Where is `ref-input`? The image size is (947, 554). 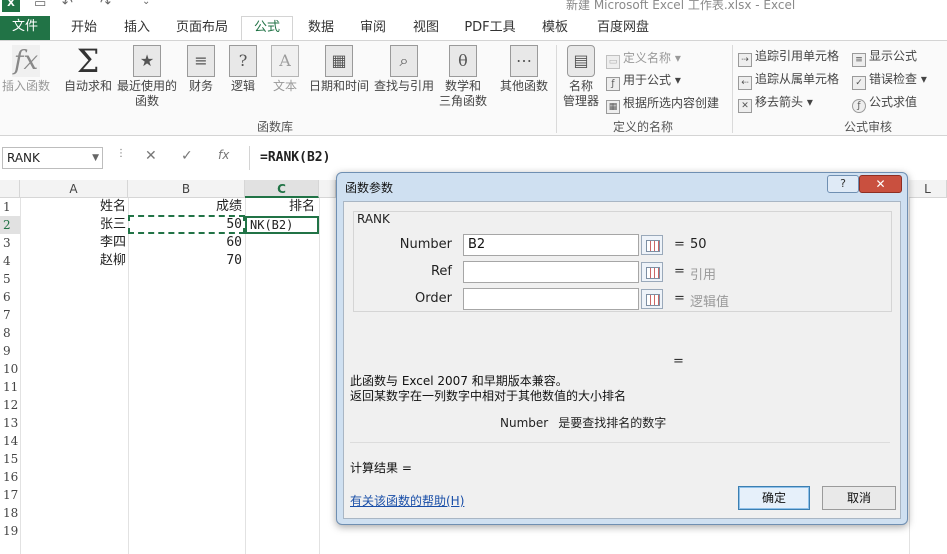 ref-input is located at coordinates (551, 272).